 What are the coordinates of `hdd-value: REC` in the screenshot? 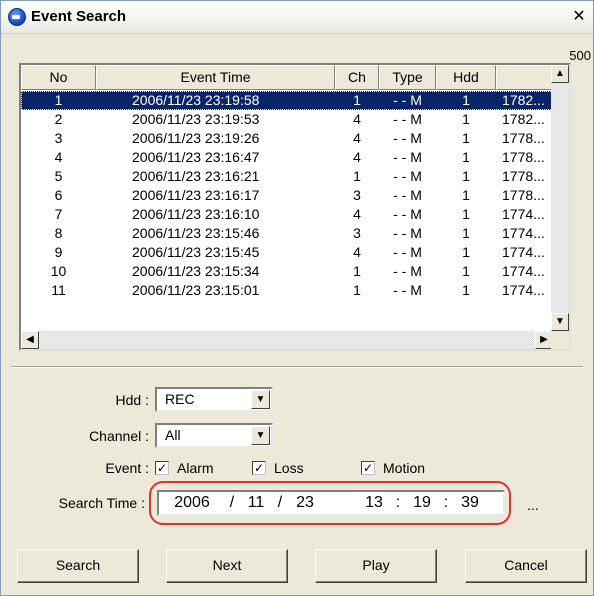 It's located at (180, 399).